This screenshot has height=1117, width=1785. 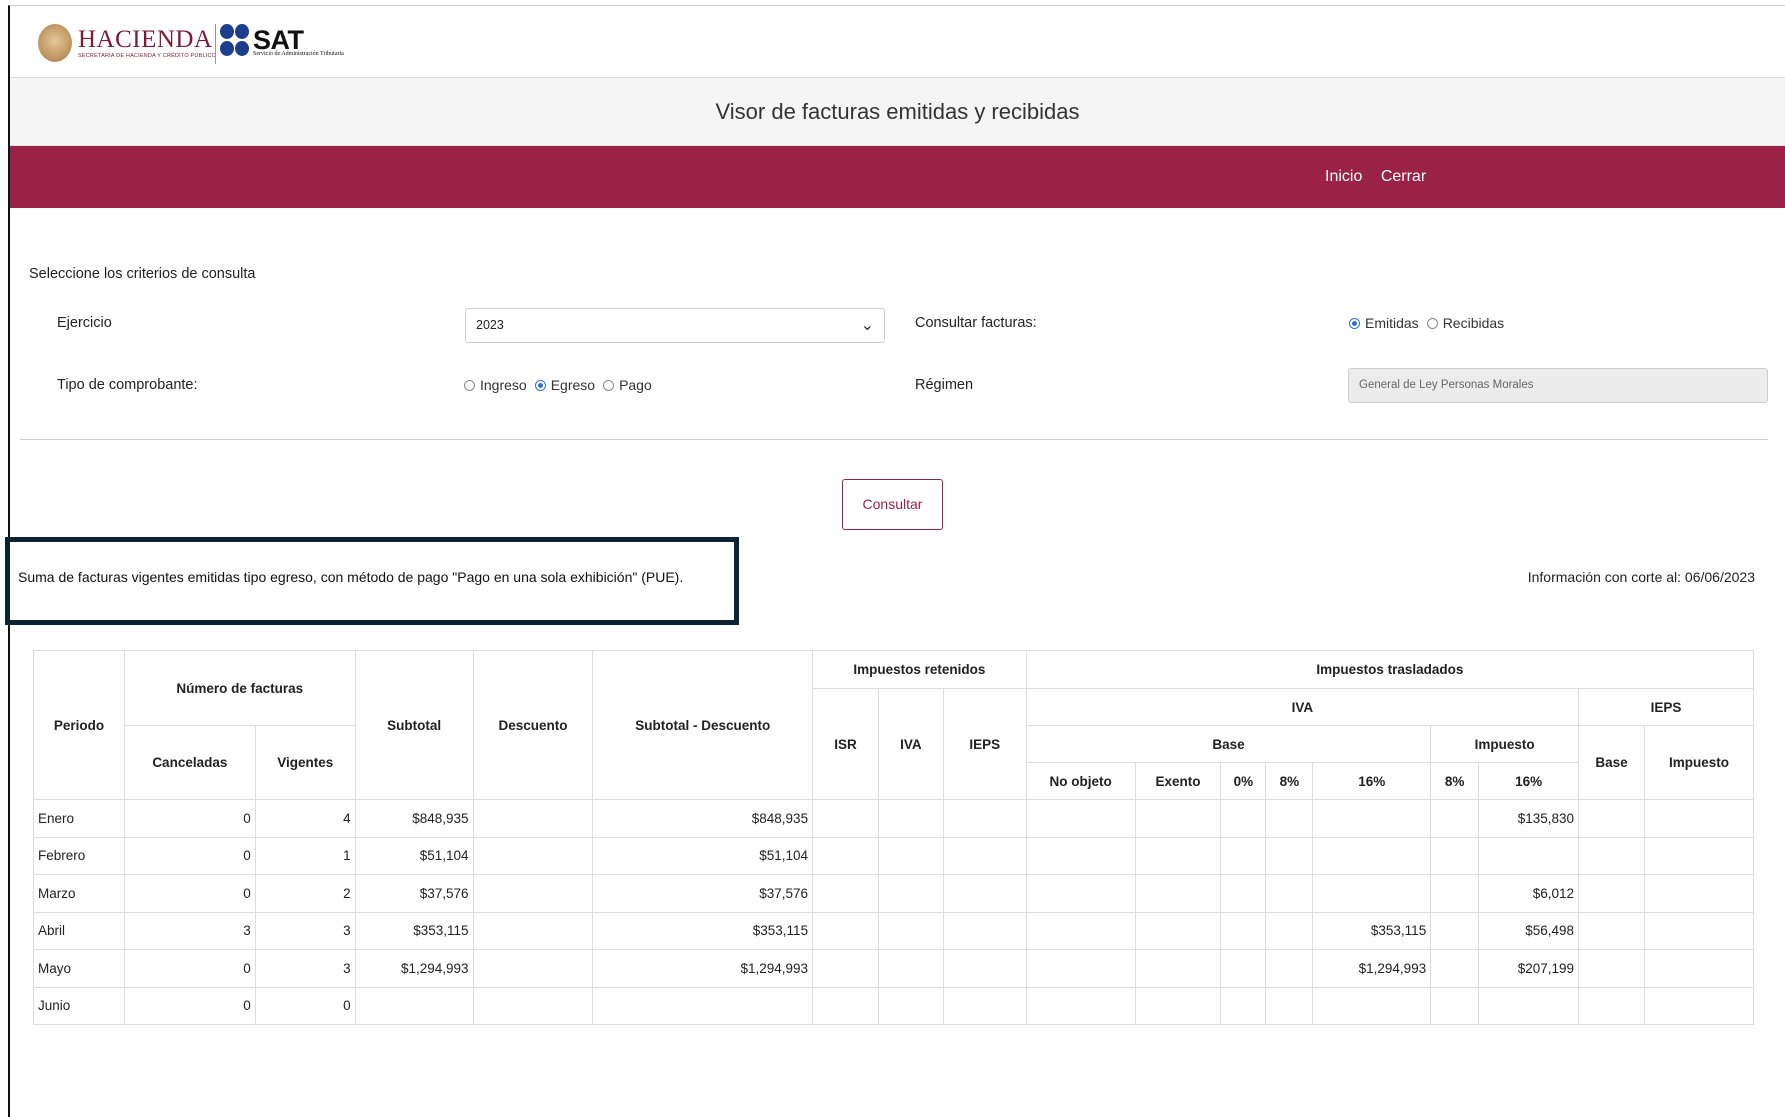 What do you see at coordinates (1372, 930) in the screenshot?
I see `cell-base16: $353,115` at bounding box center [1372, 930].